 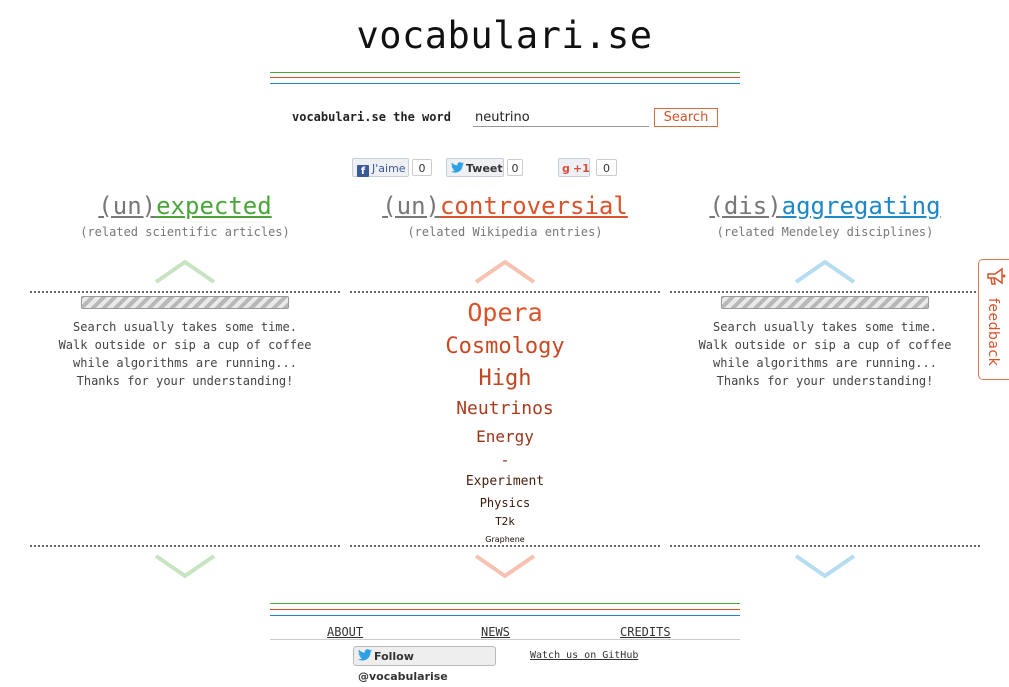 What do you see at coordinates (606, 167) in the screenshot?
I see `google-plus-count: 0` at bounding box center [606, 167].